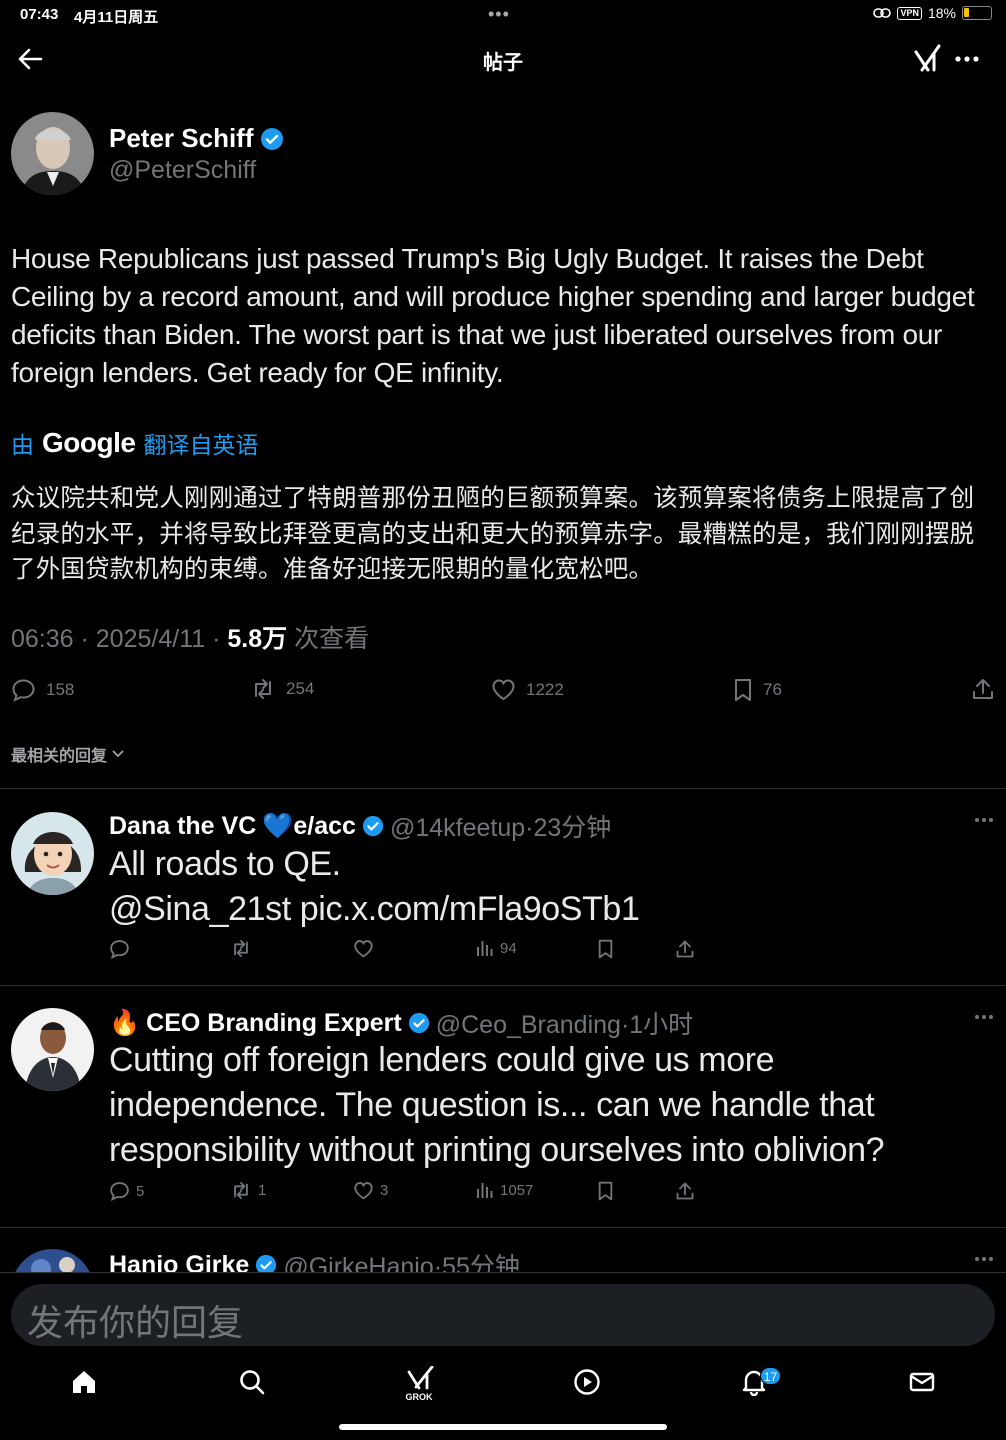 This screenshot has height=1440, width=1006. I want to click on reply-item: Hanjo Girke @GirkeHanjo·55分钟, so click(503, 1250).